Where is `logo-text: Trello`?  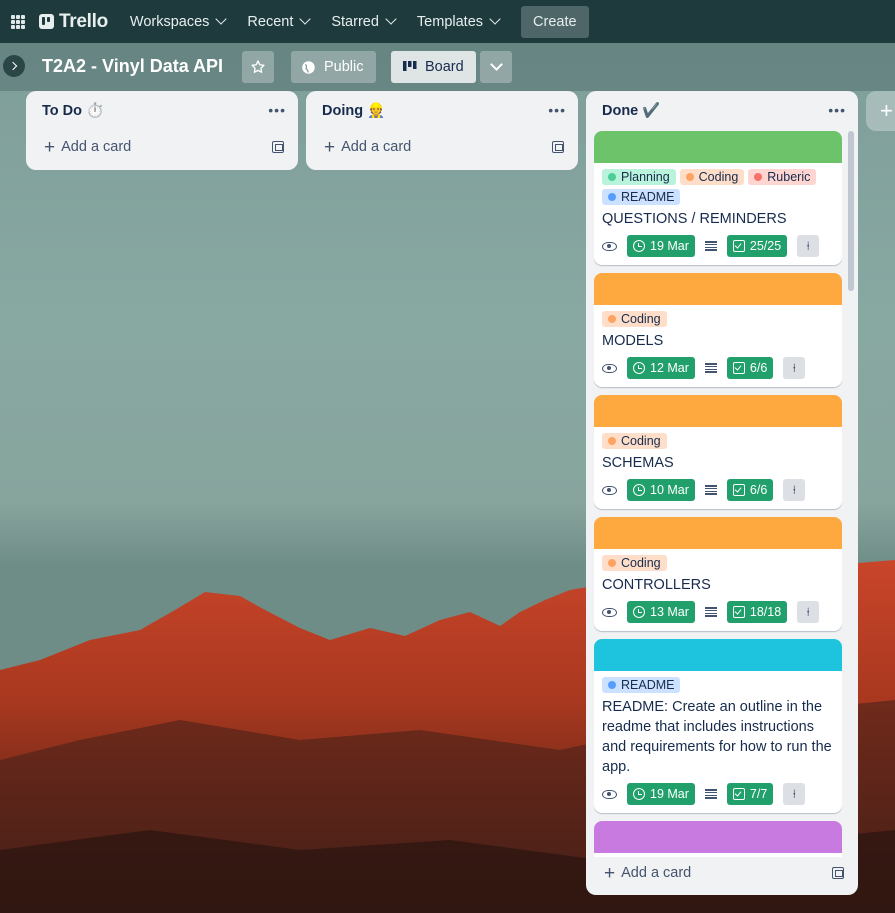 logo-text: Trello is located at coordinates (83, 21).